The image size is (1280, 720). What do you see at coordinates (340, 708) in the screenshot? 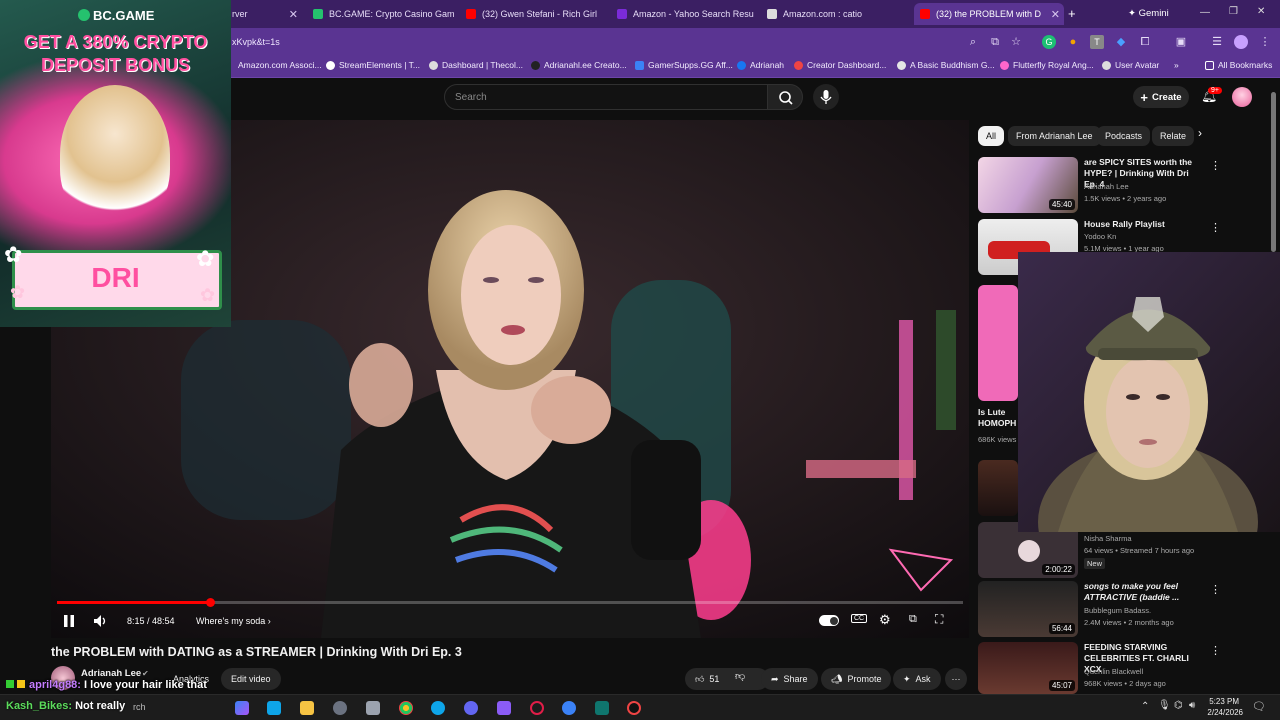
I see `settings-gear-icon` at bounding box center [340, 708].